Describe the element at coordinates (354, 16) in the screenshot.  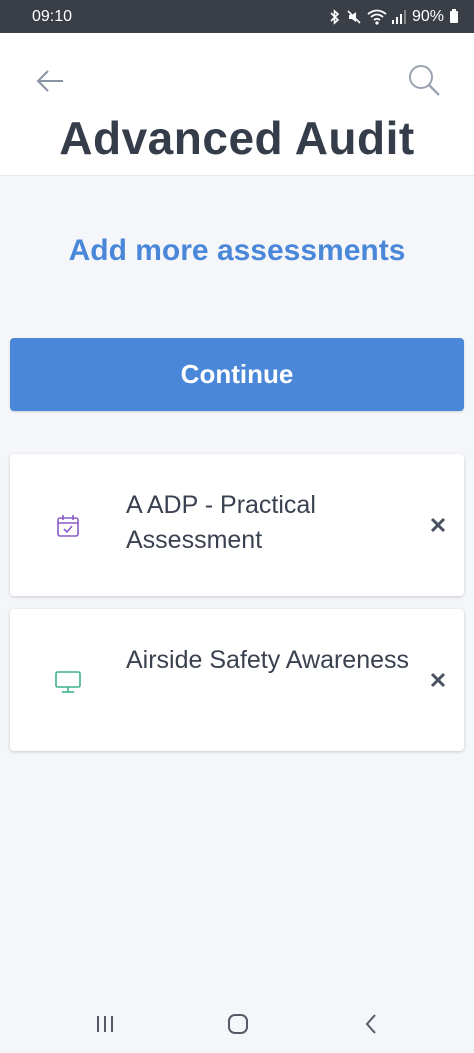
I see `mute-icon` at that location.